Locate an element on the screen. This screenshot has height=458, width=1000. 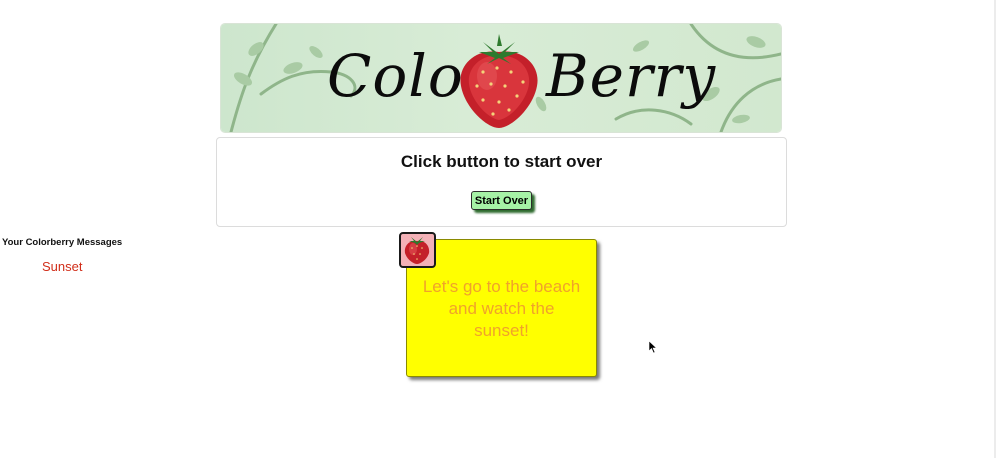
start-over-button: Start Over is located at coordinates (501, 200).